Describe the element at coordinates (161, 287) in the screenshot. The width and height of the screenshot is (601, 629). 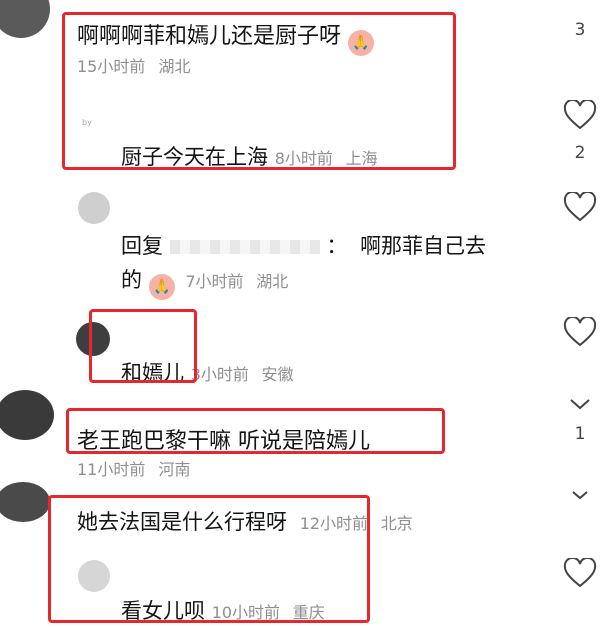
I see `pray-emoji: 🙏` at that location.